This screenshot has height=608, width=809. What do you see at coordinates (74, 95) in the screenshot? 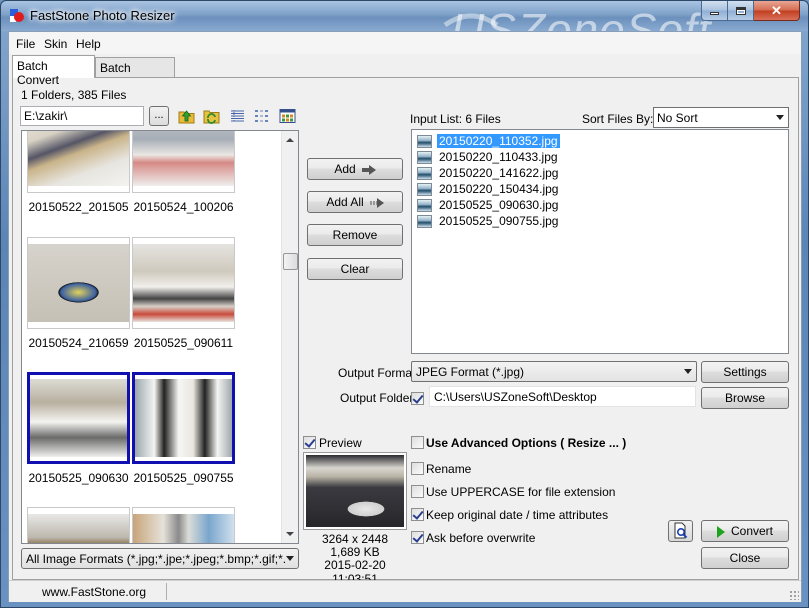
I see `folder-count: 1 Folders, 385 Files` at bounding box center [74, 95].